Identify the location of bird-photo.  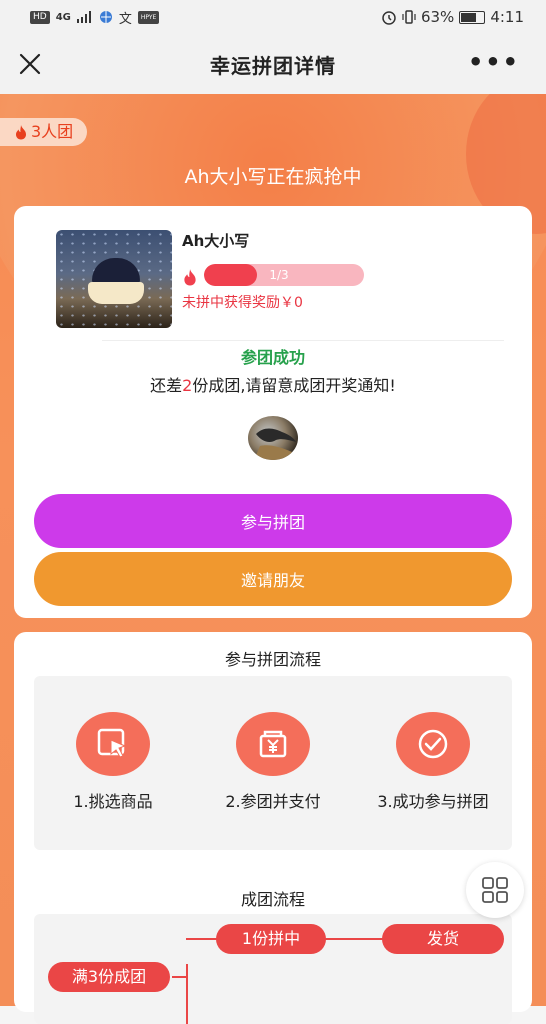
(275, 444).